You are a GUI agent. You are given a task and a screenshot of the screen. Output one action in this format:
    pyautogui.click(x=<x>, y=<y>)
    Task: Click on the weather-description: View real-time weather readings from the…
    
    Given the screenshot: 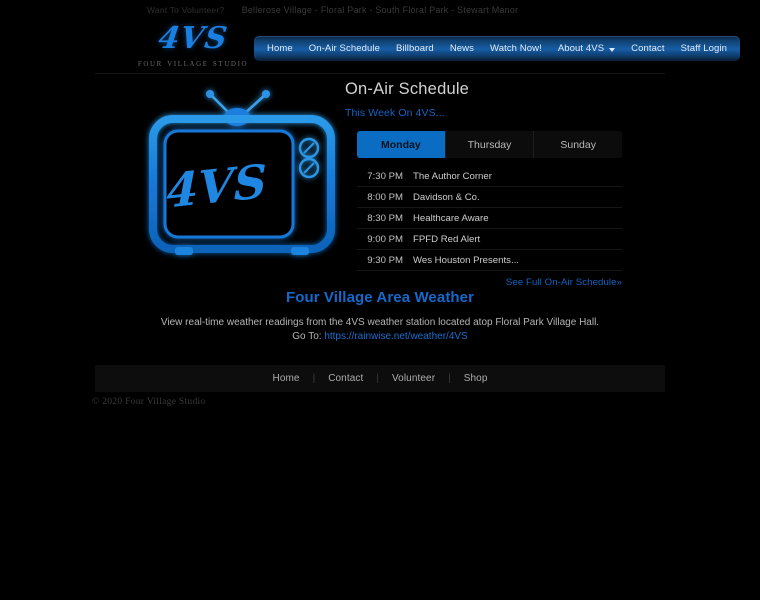 What is the action you would take?
    pyautogui.click(x=380, y=322)
    